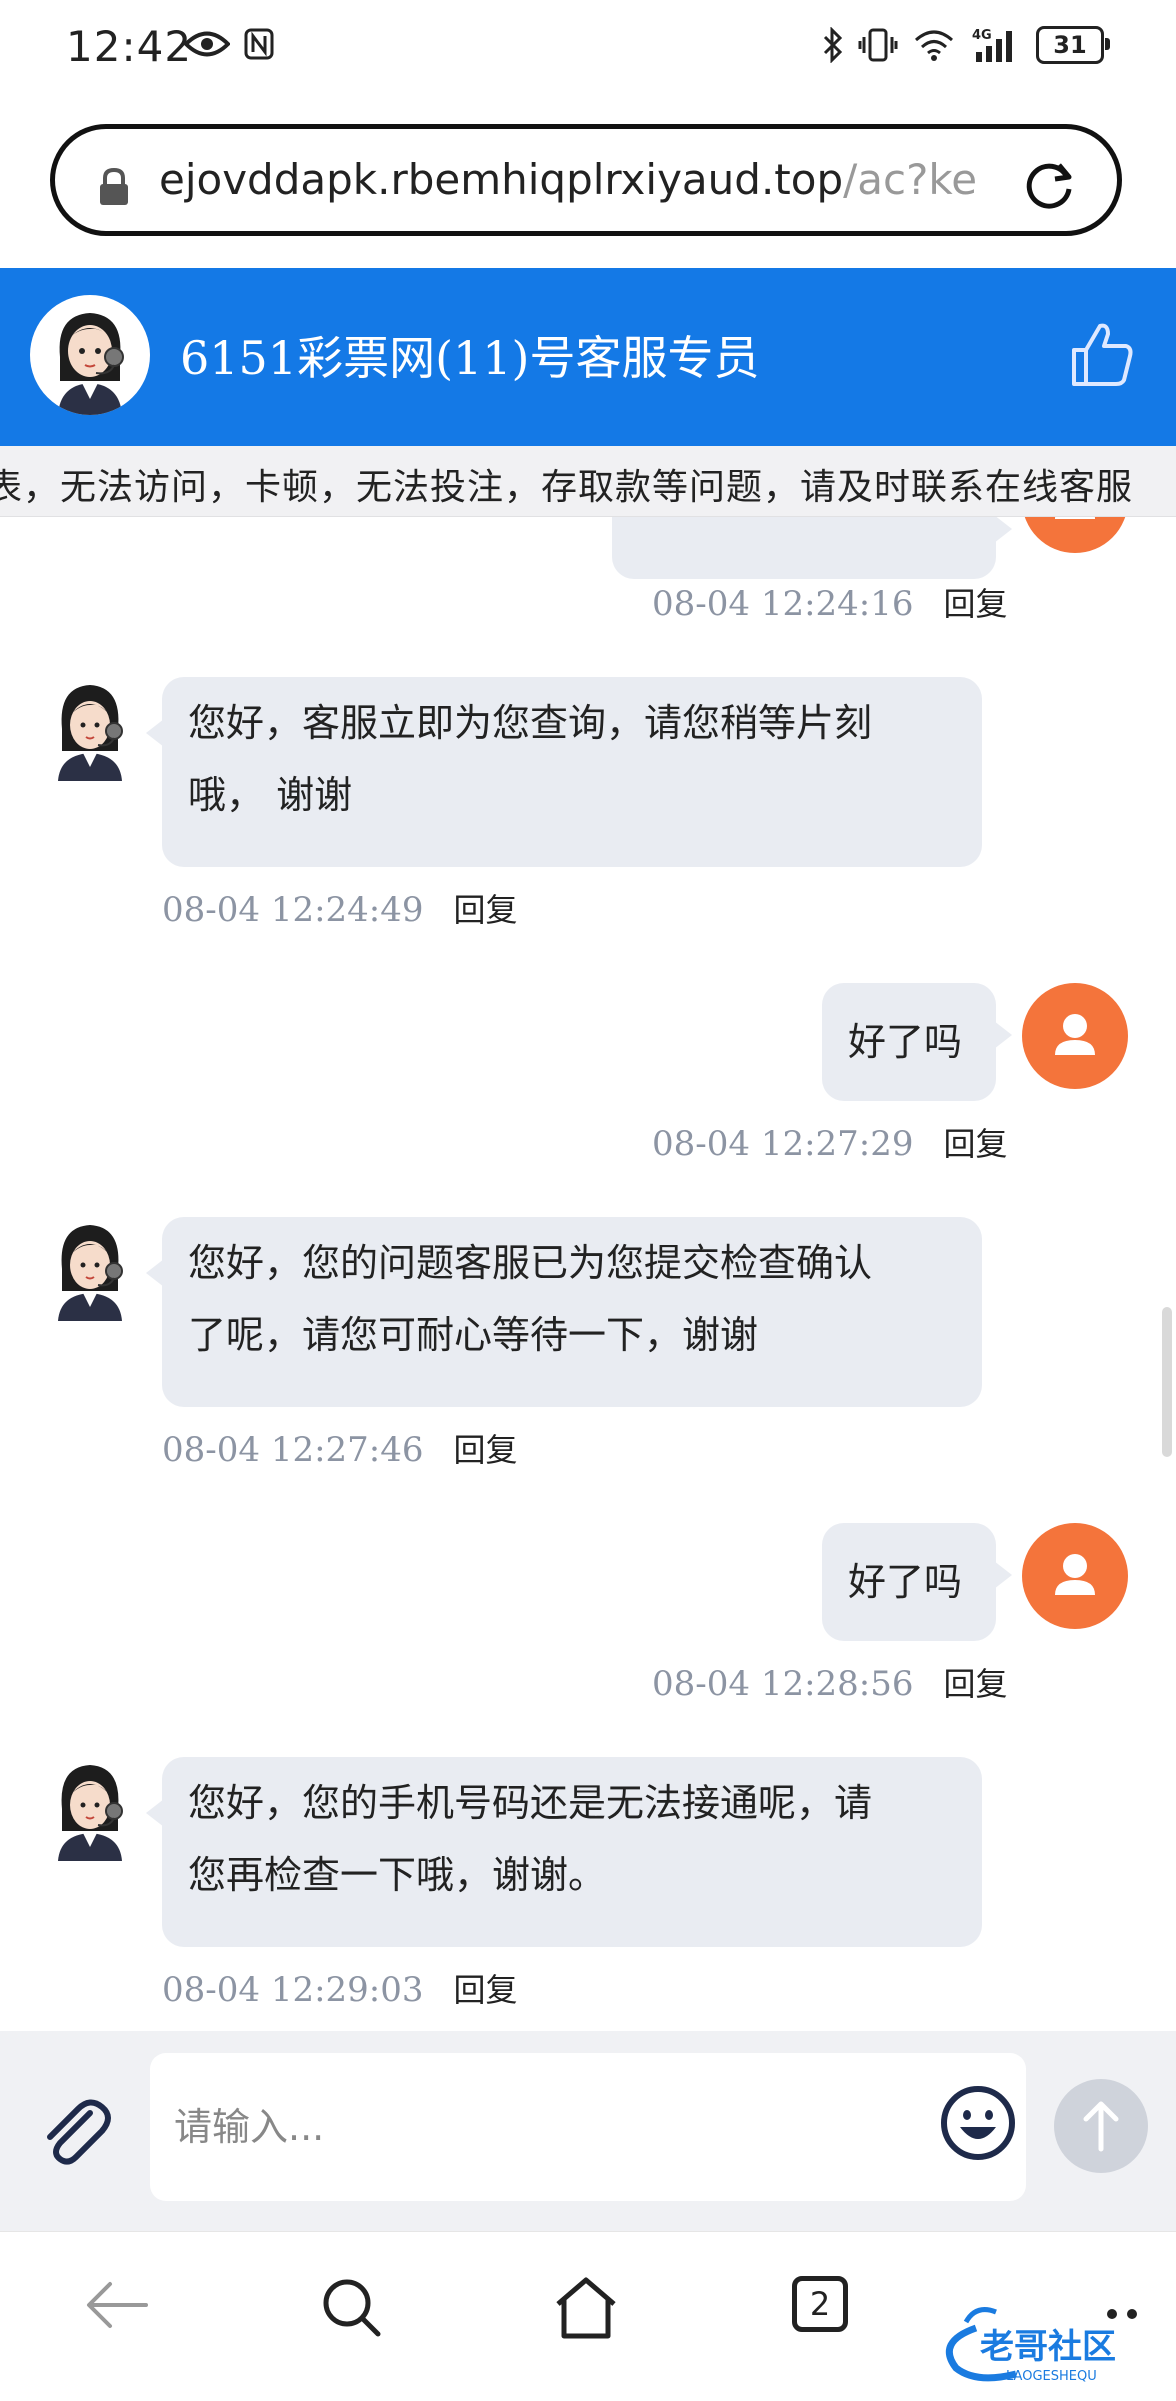 The height and width of the screenshot is (2401, 1176). What do you see at coordinates (820, 2304) in the screenshot?
I see `tabs-button: 2` at bounding box center [820, 2304].